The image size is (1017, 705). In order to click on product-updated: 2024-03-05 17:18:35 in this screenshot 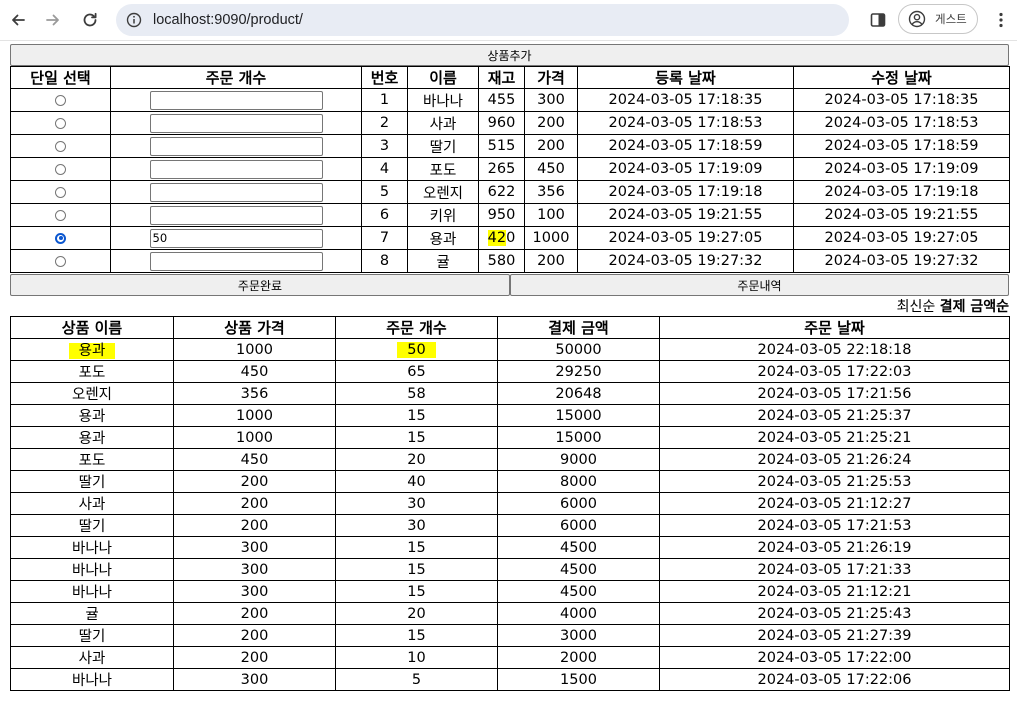, I will do `click(901, 100)`.